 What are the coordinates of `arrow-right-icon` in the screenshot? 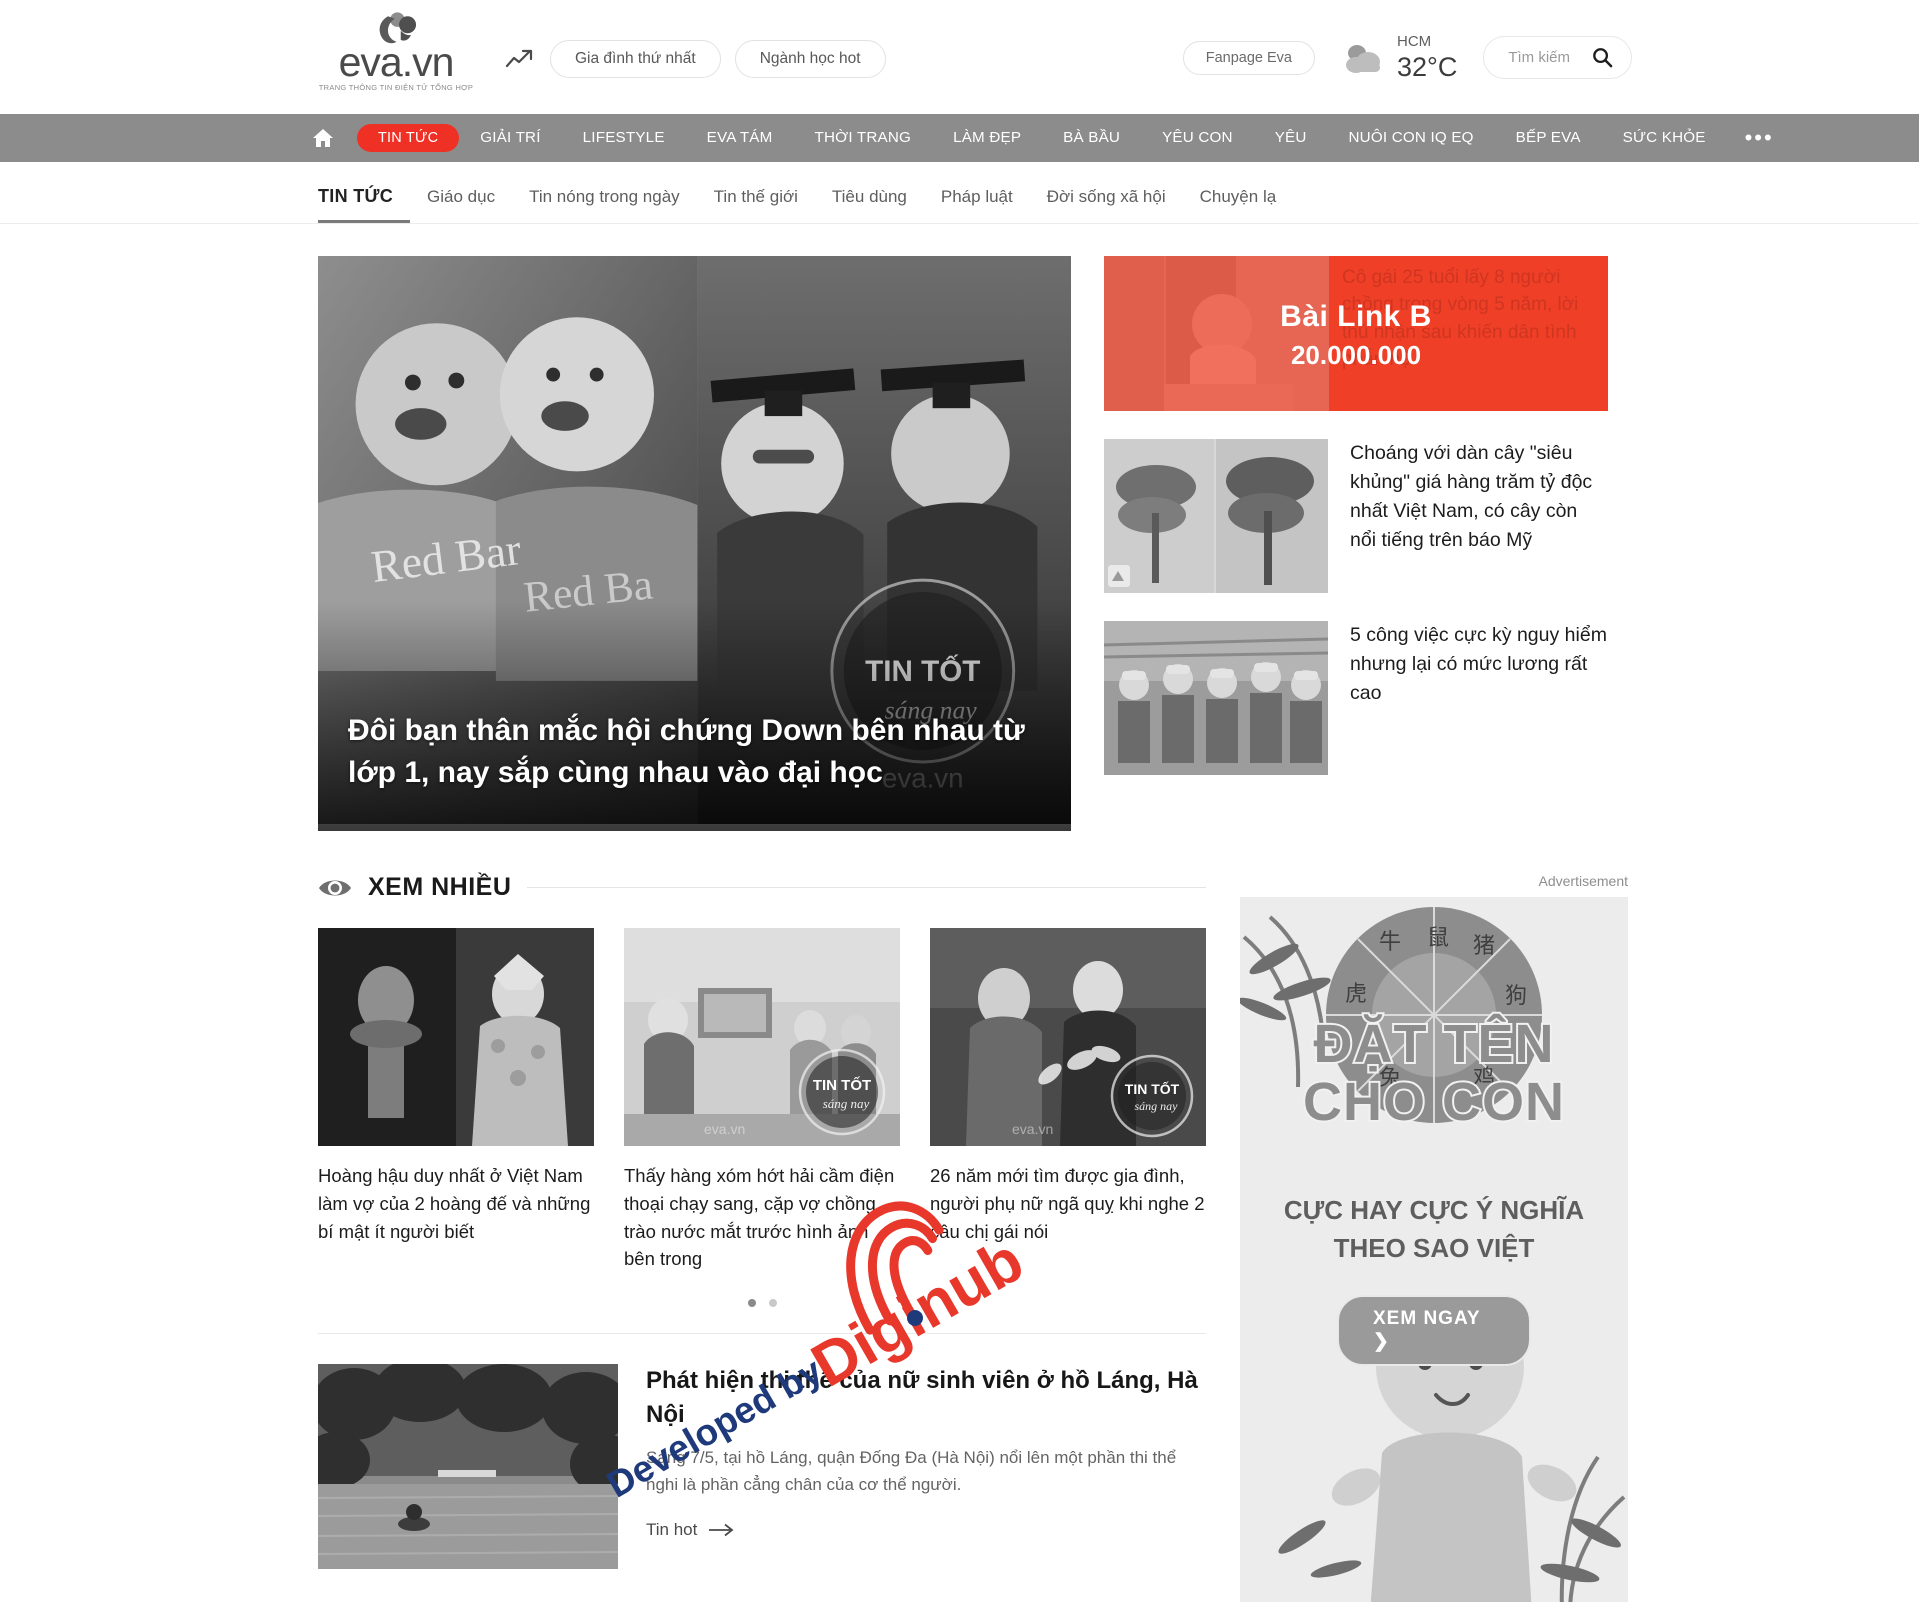 It's located at (721, 1530).